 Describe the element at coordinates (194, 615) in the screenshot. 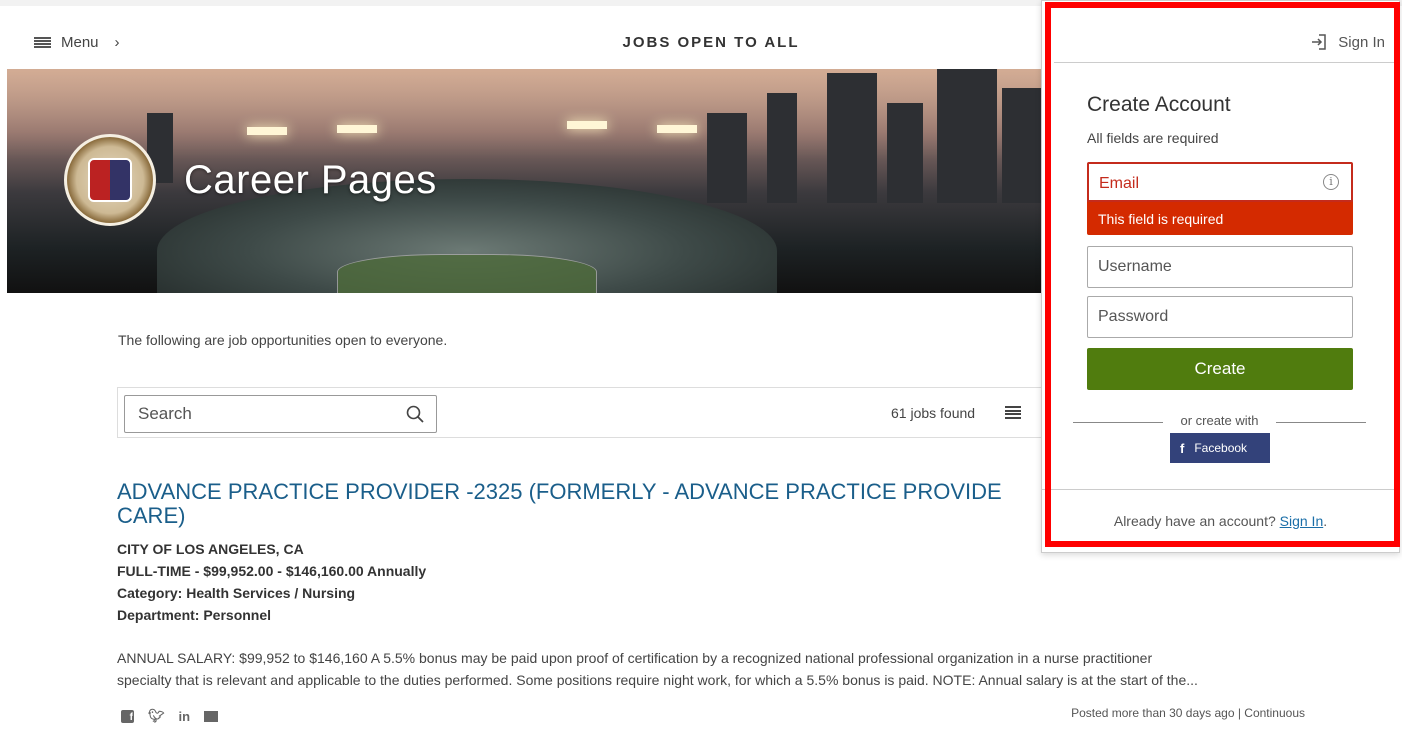

I see `job-department: Department: Personnel` at that location.